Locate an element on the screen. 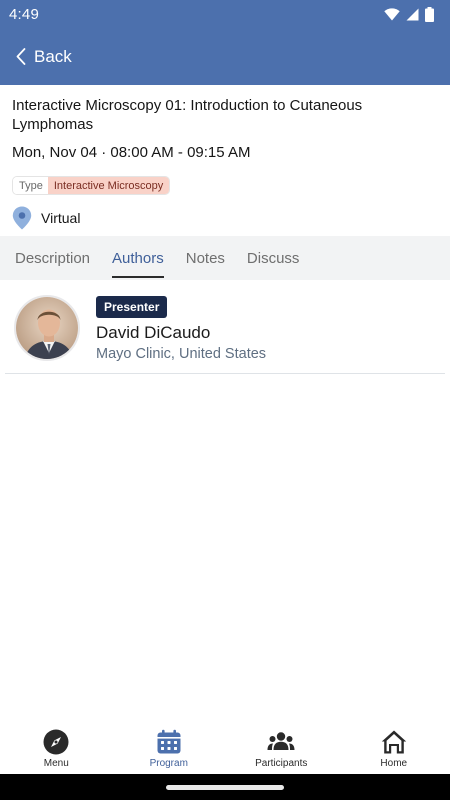 The width and height of the screenshot is (450, 800). detail-tabs: Description Authors Notes Discuss is located at coordinates (225, 258).